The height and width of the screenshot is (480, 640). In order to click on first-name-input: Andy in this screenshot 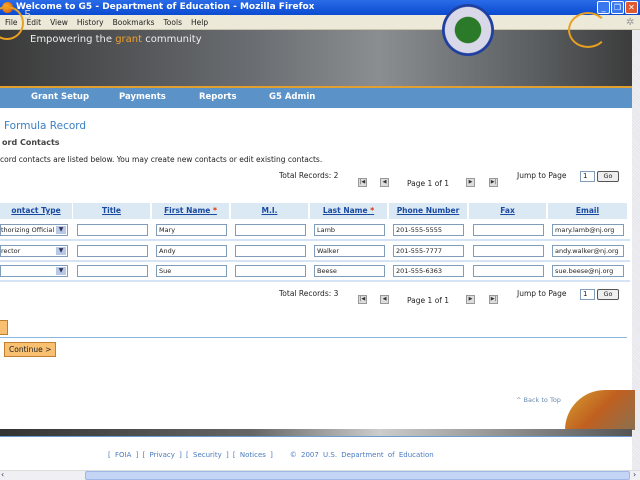, I will do `click(191, 251)`.